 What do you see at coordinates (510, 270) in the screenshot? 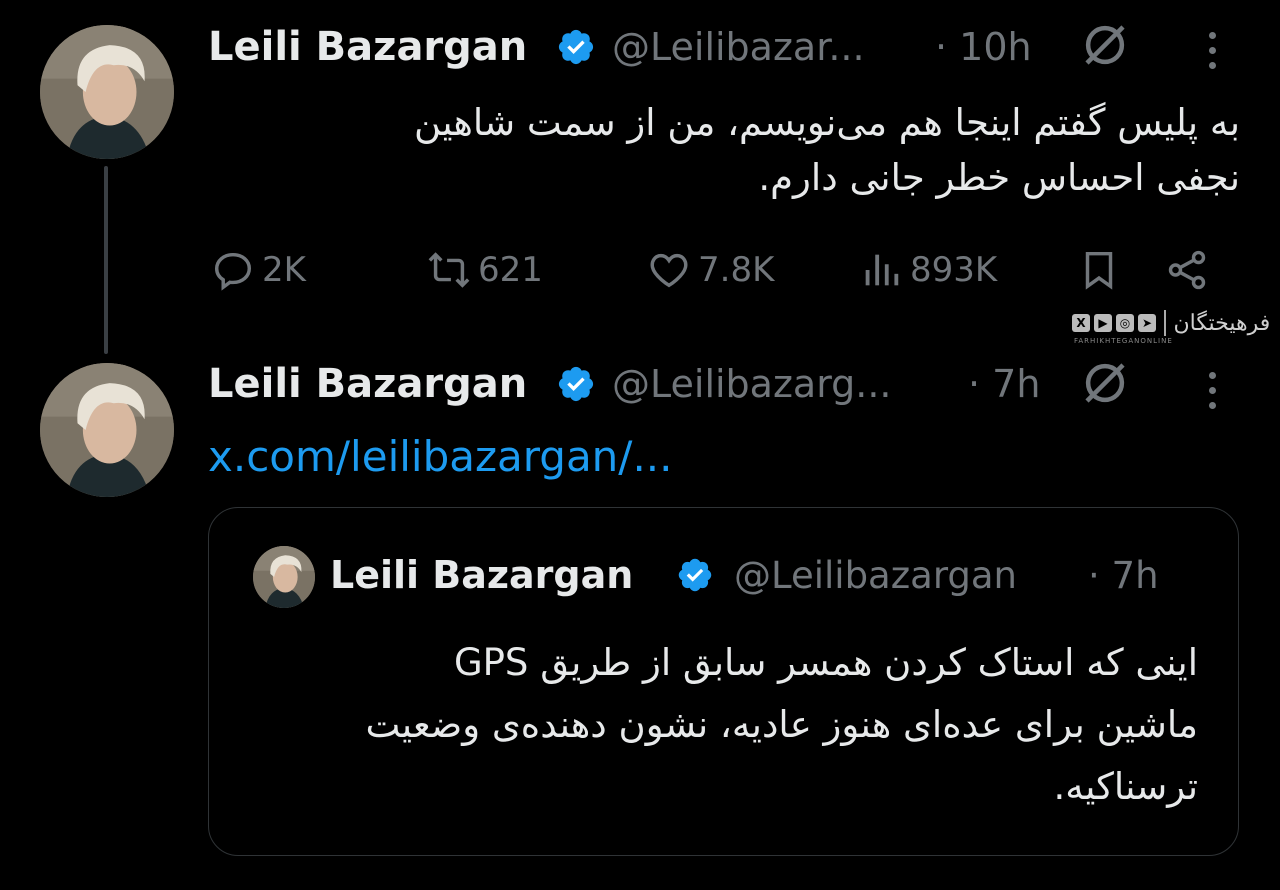
I see `repost-count: 621` at bounding box center [510, 270].